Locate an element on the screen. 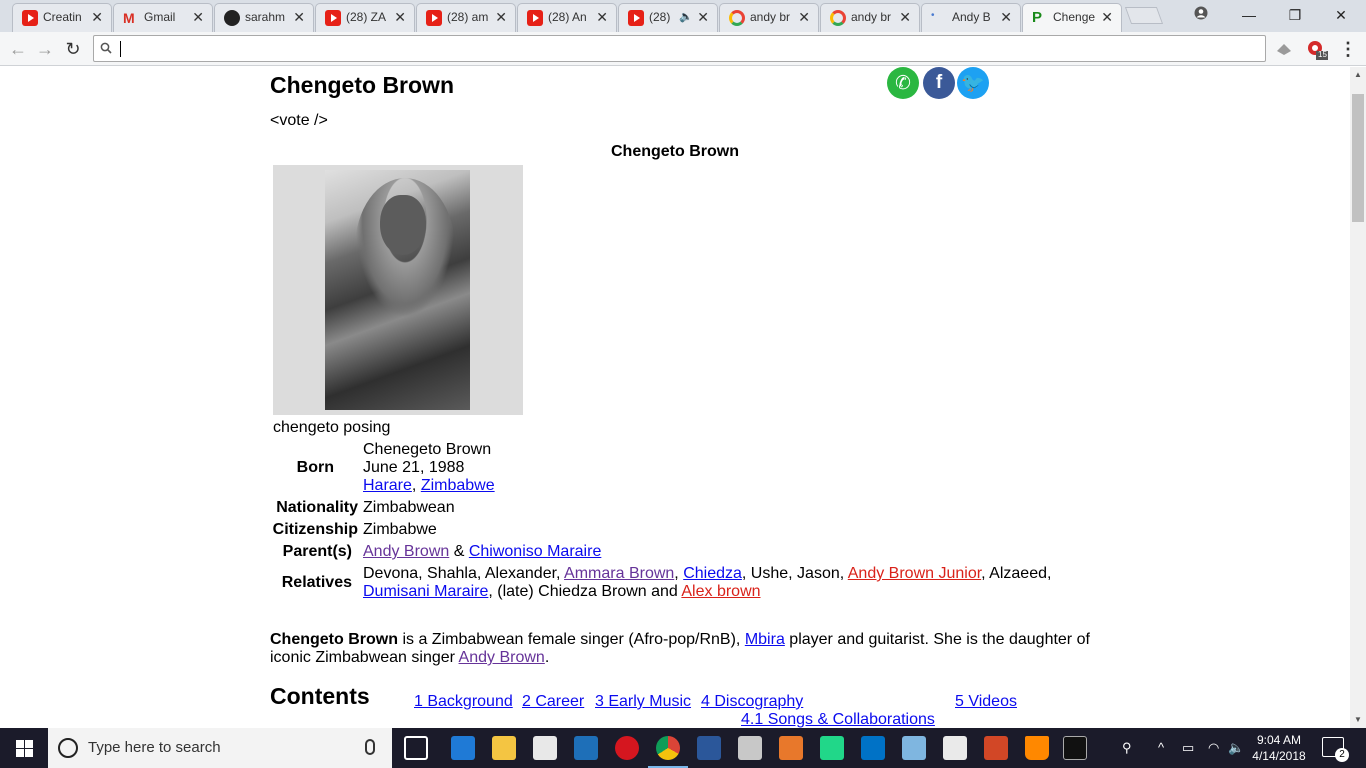  powerpoint-icon is located at coordinates (996, 748).